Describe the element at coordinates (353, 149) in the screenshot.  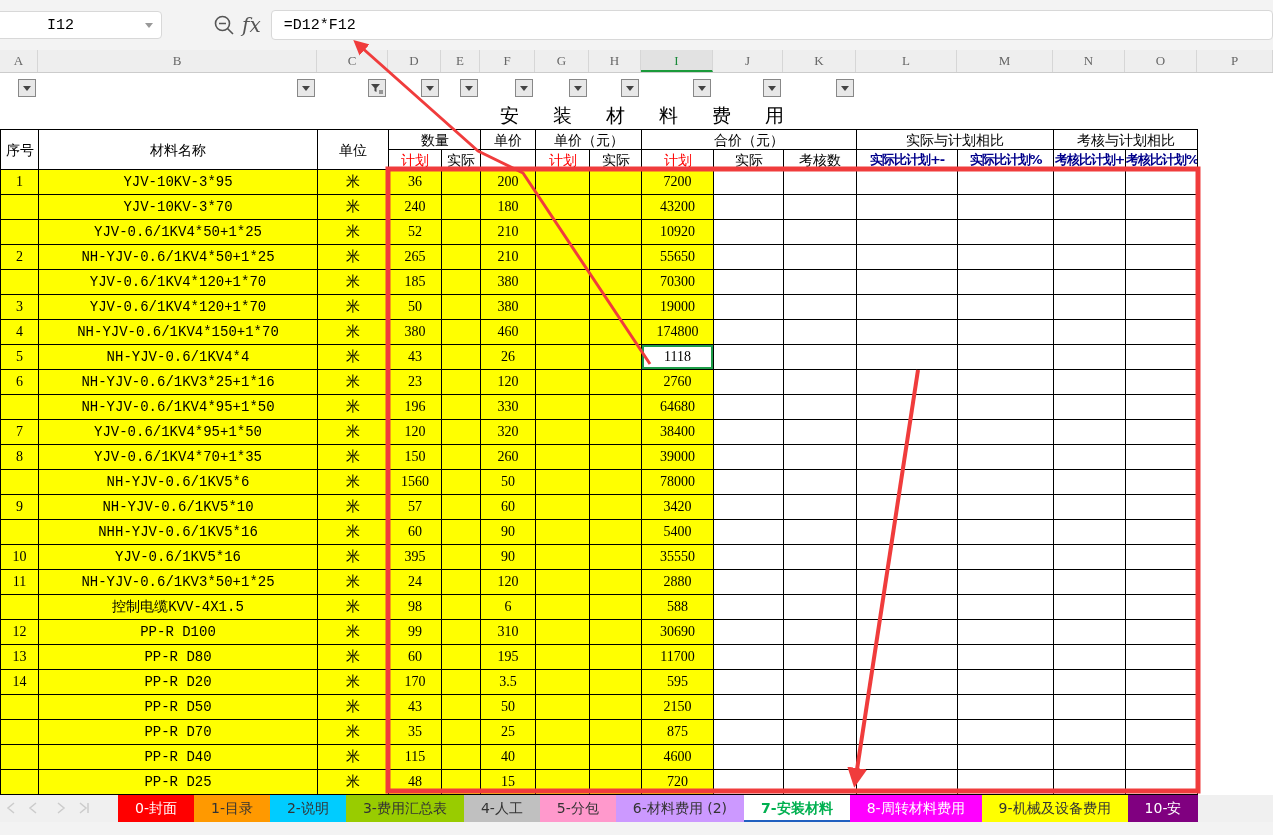
I see `header-cell: 单位` at that location.